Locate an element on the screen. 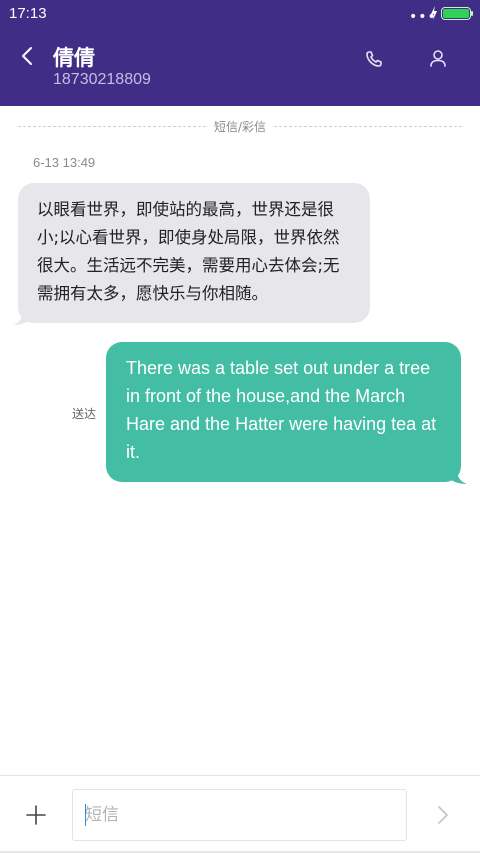 Image resolution: width=480 pixels, height=853 pixels. person-icon is located at coordinates (438, 59).